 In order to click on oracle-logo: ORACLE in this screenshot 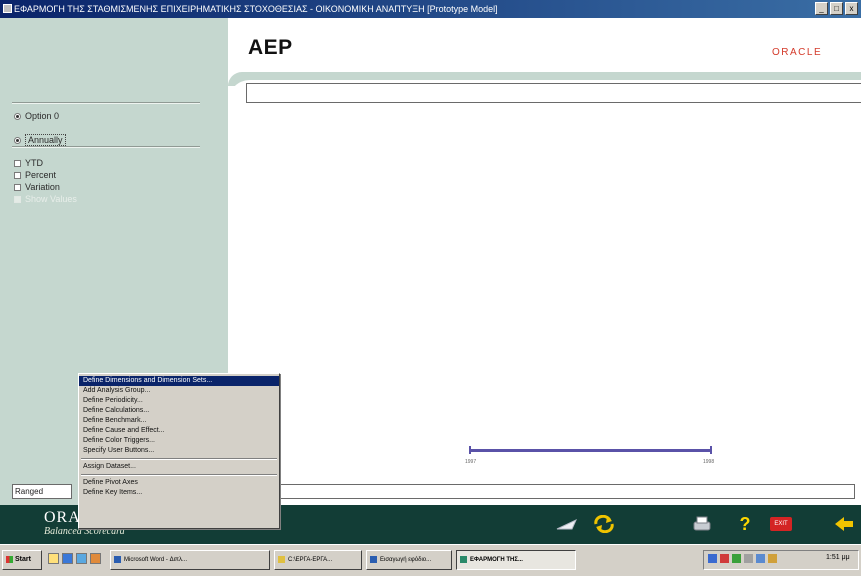, I will do `click(797, 52)`.